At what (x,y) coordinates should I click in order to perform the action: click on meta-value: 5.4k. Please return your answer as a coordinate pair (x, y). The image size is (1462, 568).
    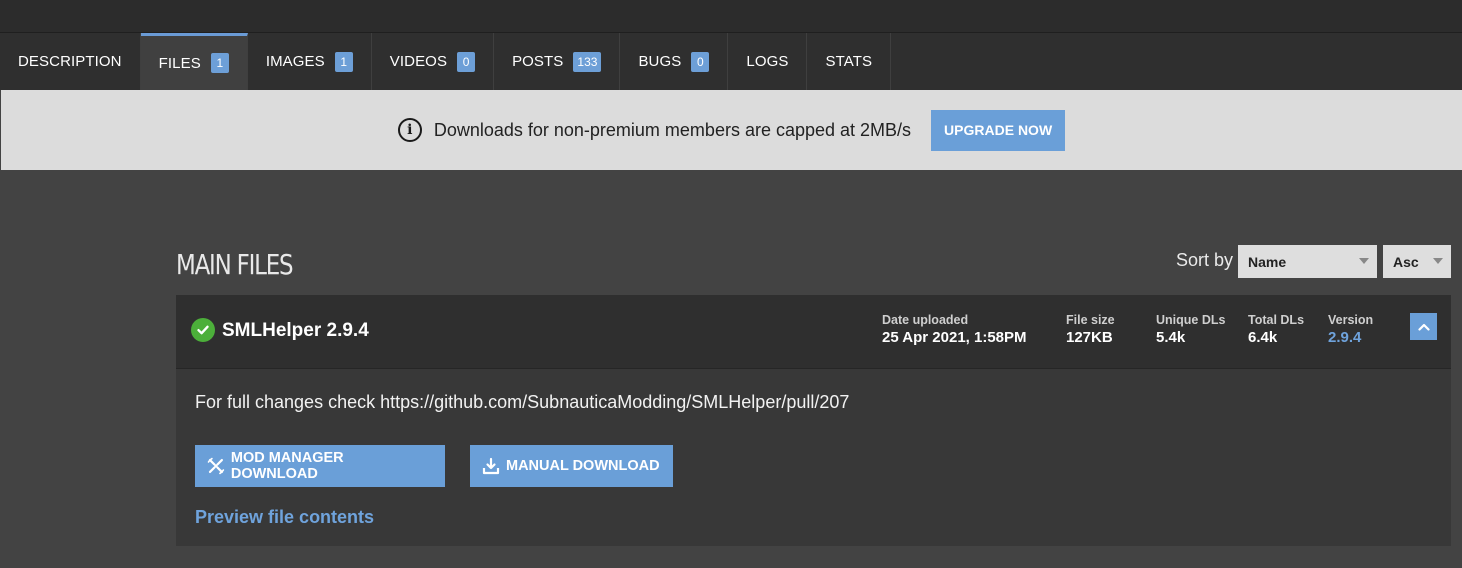
    Looking at the image, I should click on (1171, 337).